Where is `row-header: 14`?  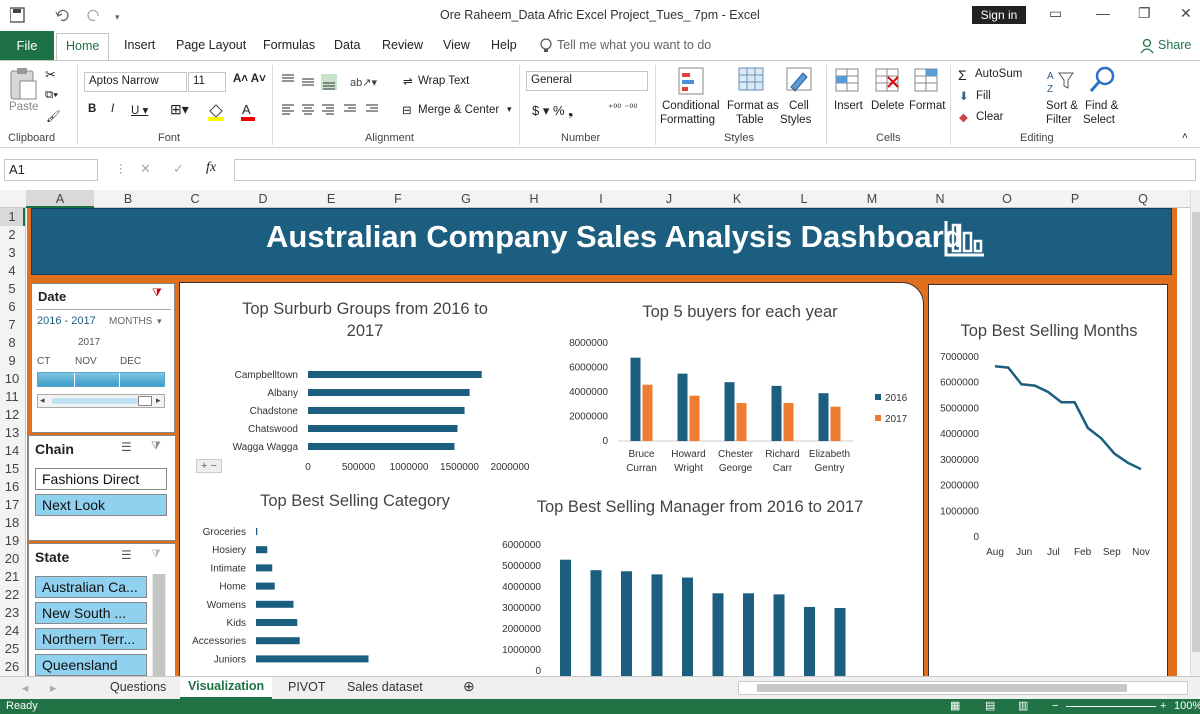
row-header: 14 is located at coordinates (12, 450).